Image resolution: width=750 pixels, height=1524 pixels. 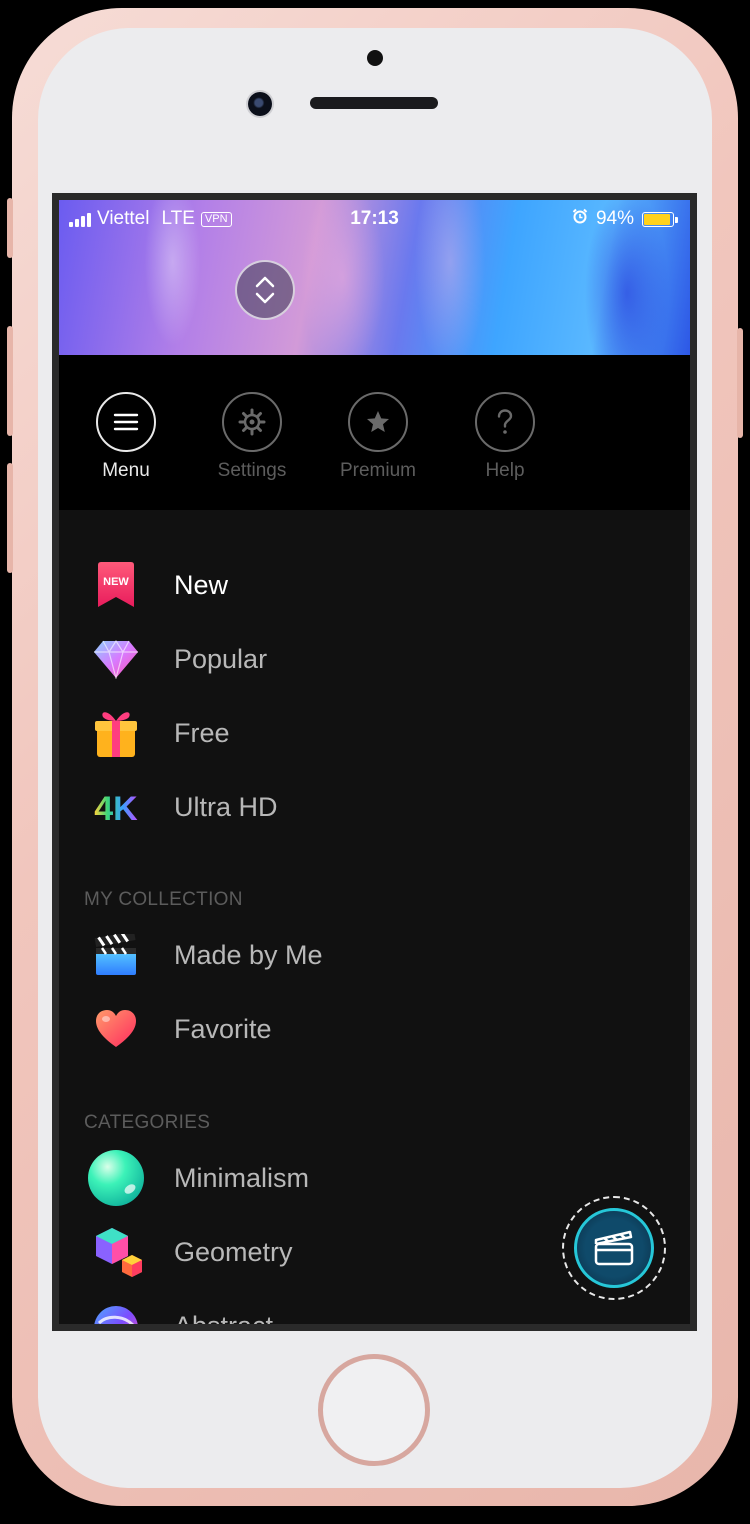 I want to click on gear-icon, so click(x=252, y=422).